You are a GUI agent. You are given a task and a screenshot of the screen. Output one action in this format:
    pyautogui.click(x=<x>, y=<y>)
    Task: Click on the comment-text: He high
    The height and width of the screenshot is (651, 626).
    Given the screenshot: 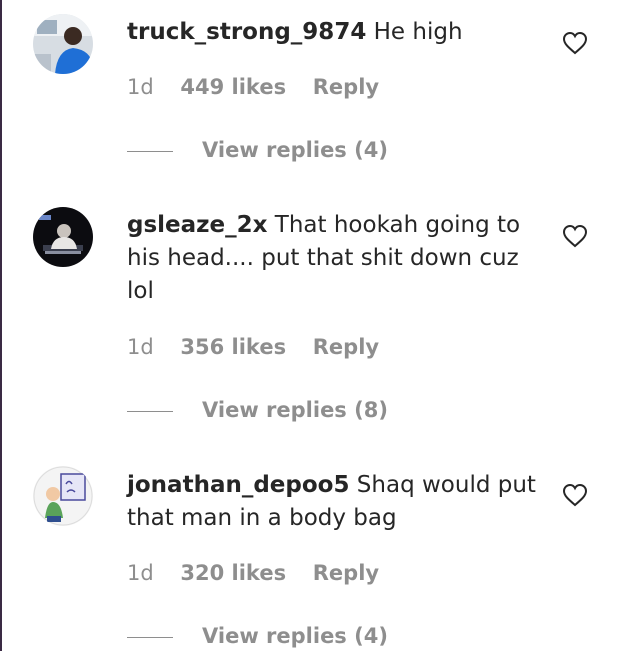 What is the action you would take?
    pyautogui.click(x=418, y=32)
    